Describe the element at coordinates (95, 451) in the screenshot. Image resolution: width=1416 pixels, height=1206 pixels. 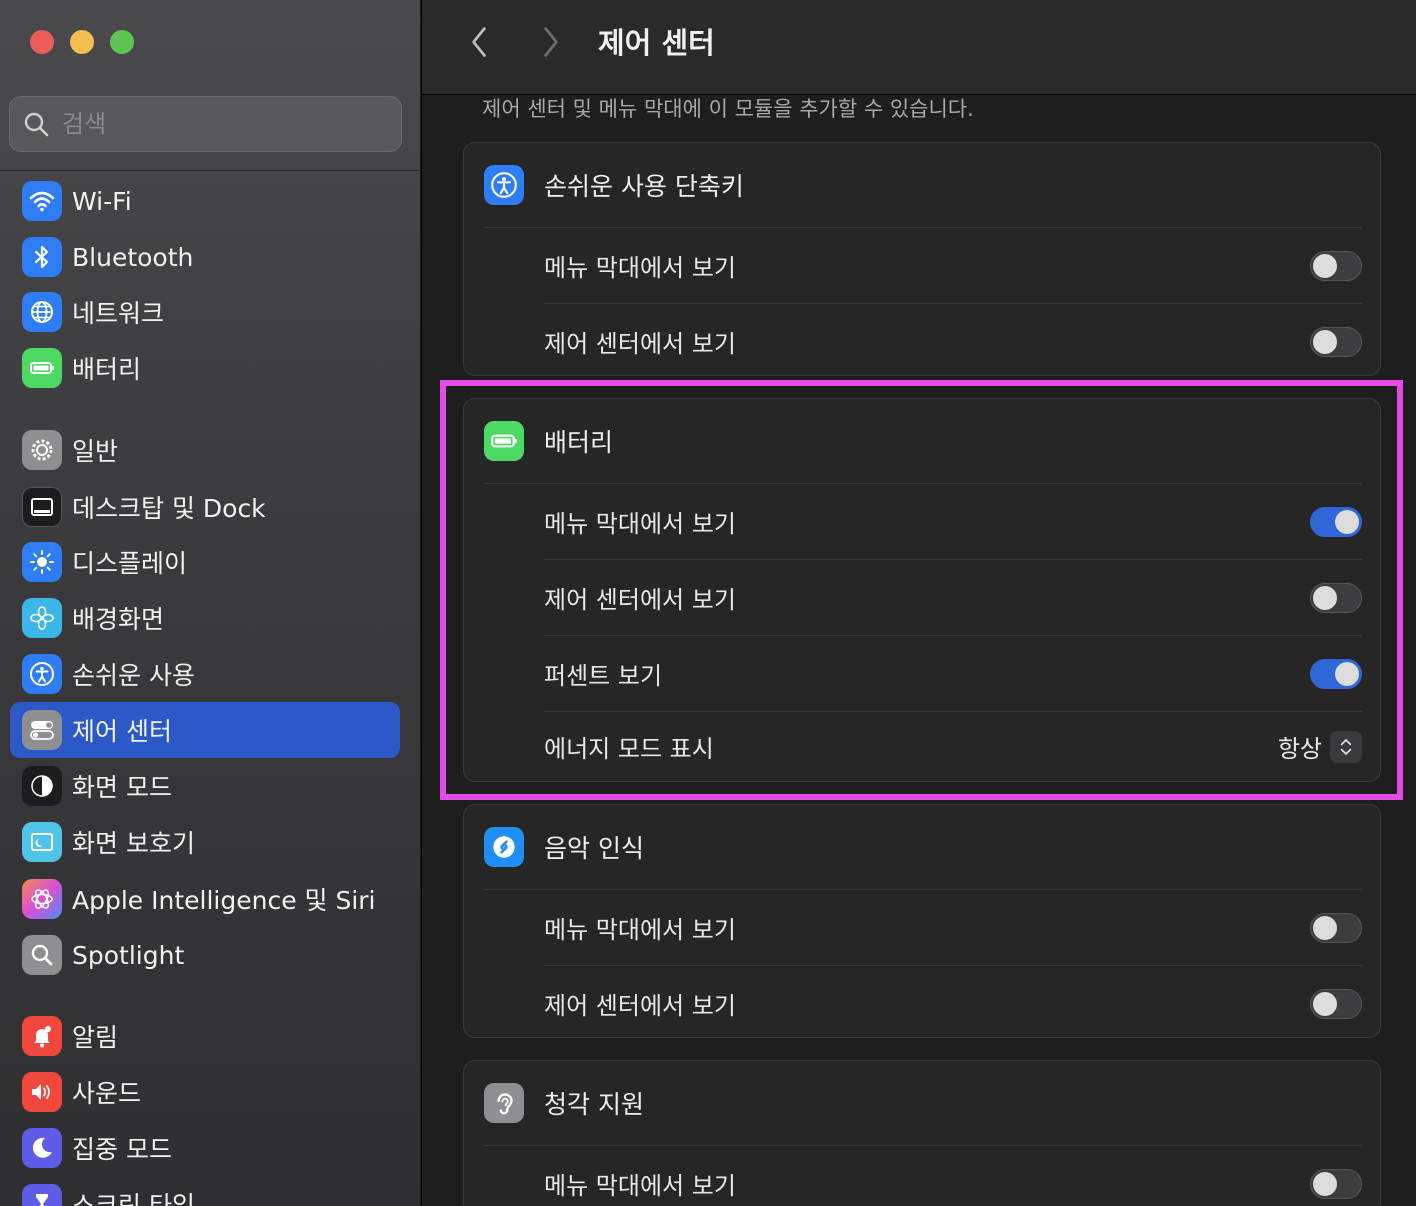
I see `sidebar-item-label: 일반` at that location.